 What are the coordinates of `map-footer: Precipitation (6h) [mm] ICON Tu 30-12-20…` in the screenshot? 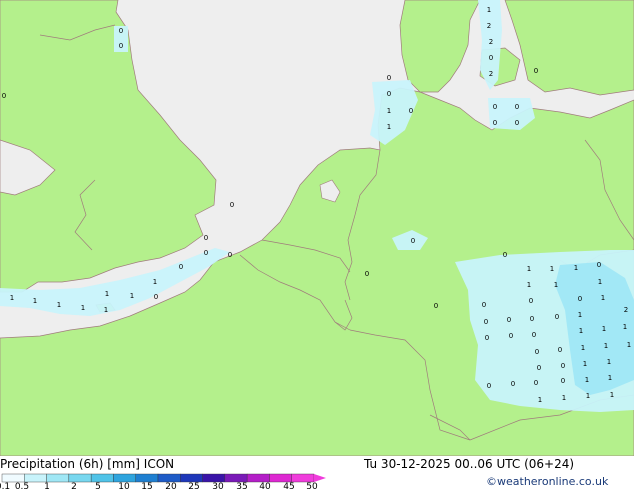 It's located at (317, 473).